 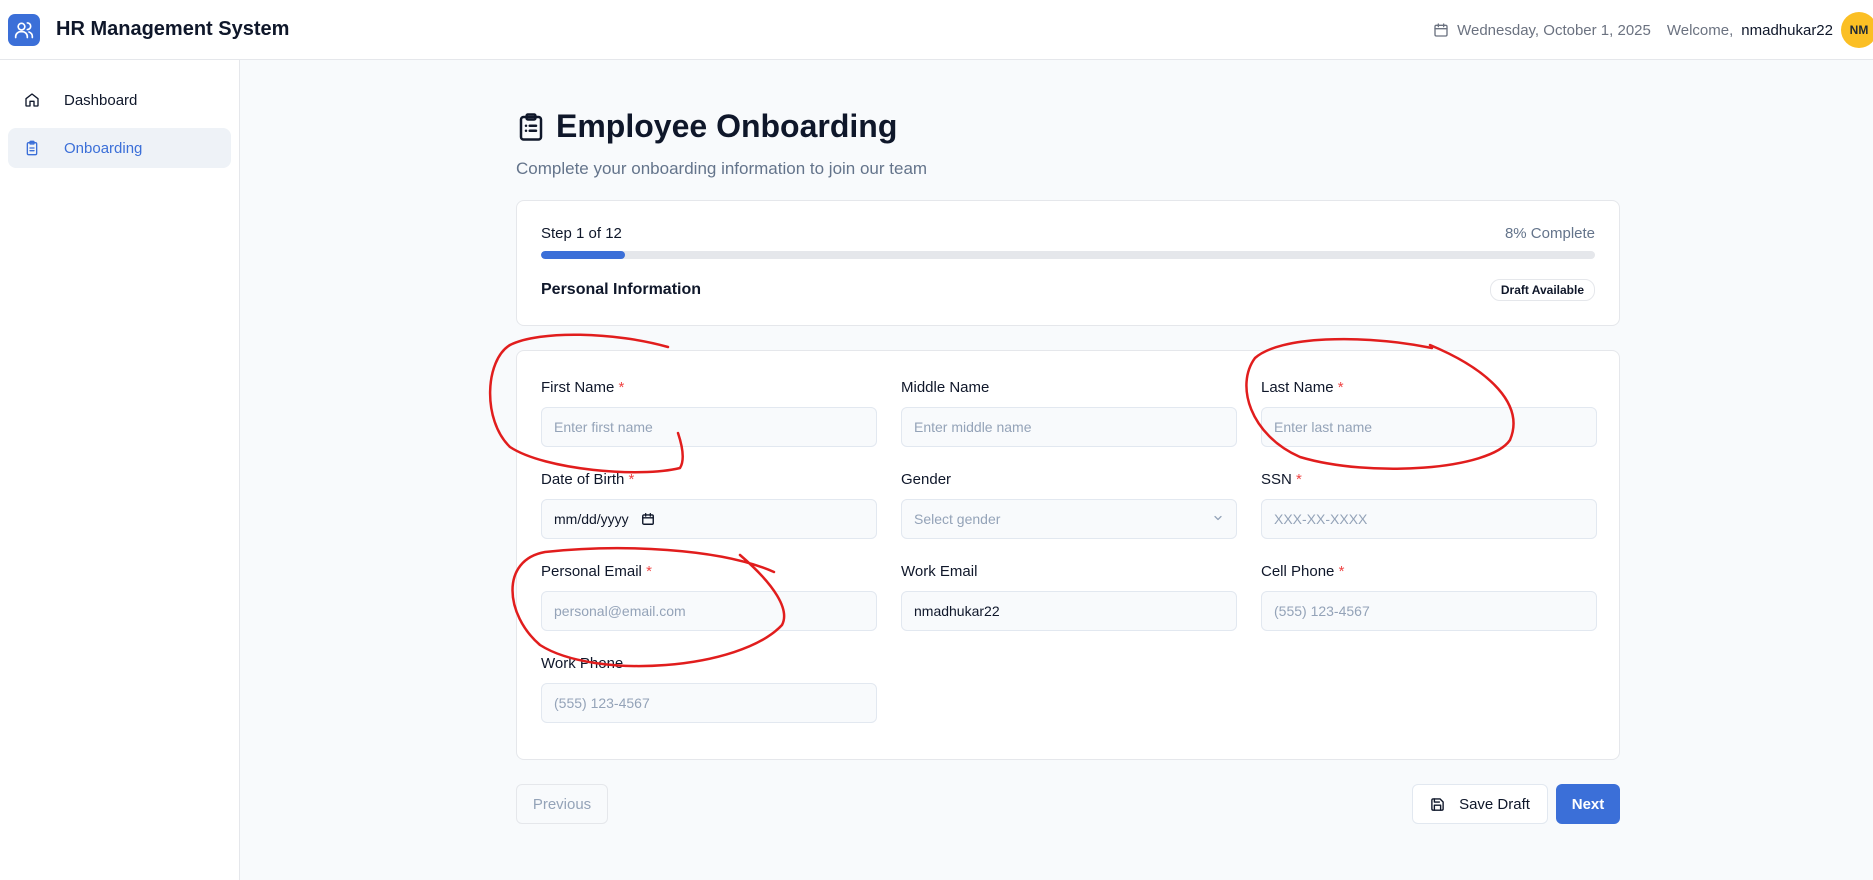 What do you see at coordinates (926, 479) in the screenshot?
I see `gender-label: Gender` at bounding box center [926, 479].